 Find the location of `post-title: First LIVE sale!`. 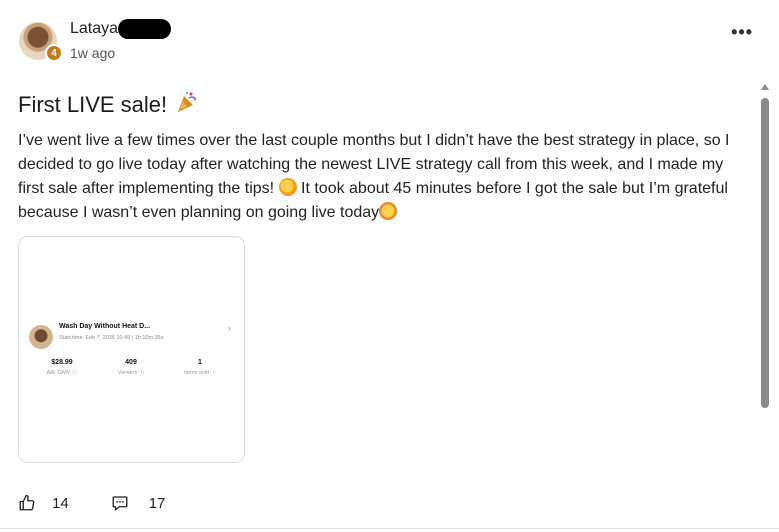

post-title: First LIVE sale! is located at coordinates (108, 104).